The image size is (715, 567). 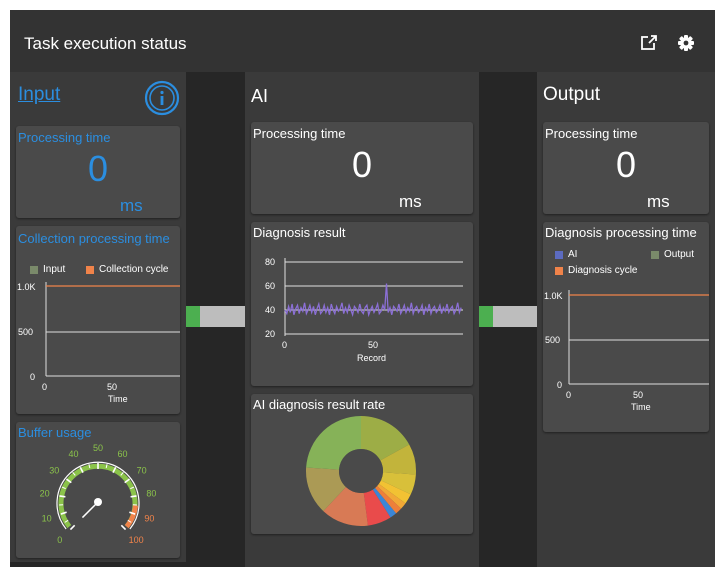 What do you see at coordinates (559, 271) in the screenshot?
I see `legend-swatch-diagnosis-cycle` at bounding box center [559, 271].